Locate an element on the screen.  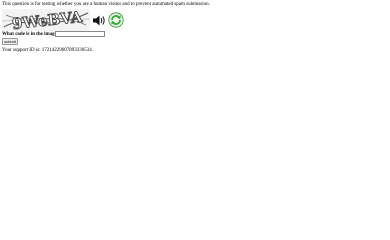
captcha-image: 9WeBVA is located at coordinates (46, 20).